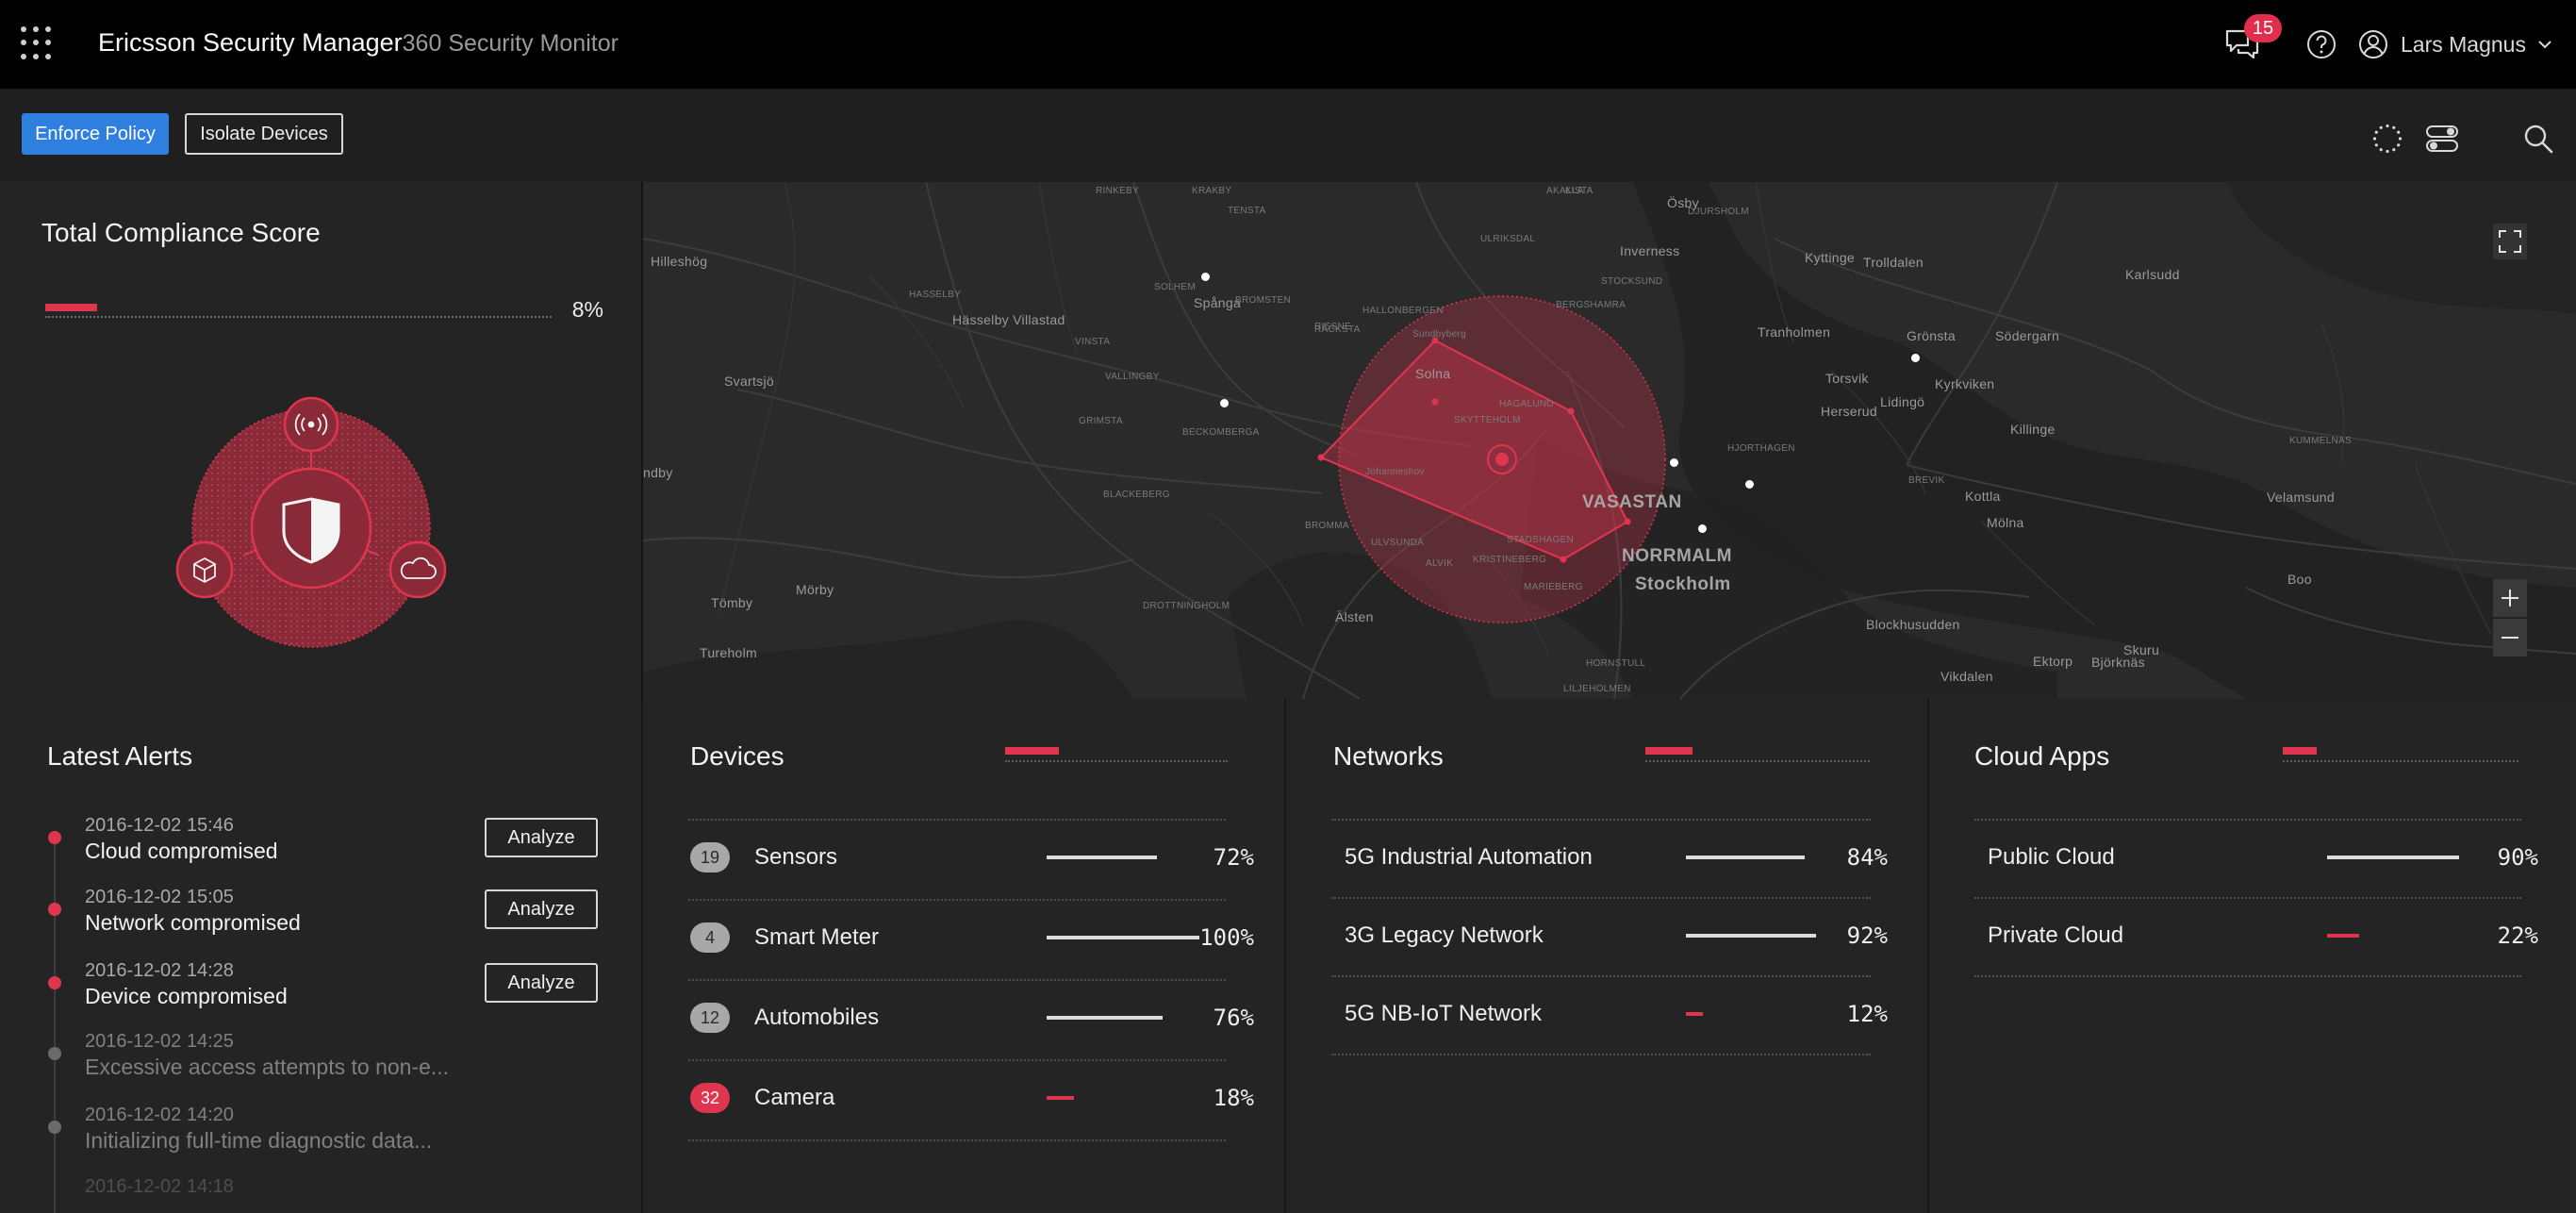  Describe the element at coordinates (1388, 756) in the screenshot. I see `networks-title: Networks` at that location.